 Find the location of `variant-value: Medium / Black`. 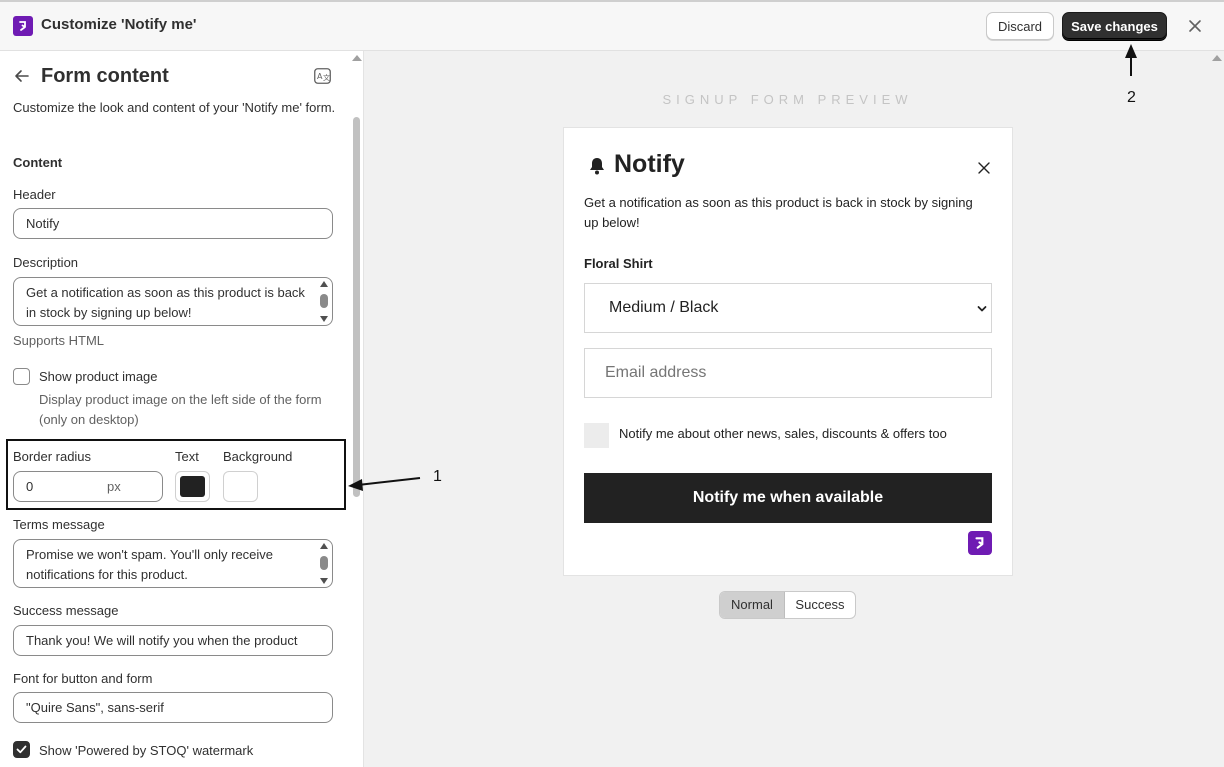

variant-value: Medium / Black is located at coordinates (664, 307).